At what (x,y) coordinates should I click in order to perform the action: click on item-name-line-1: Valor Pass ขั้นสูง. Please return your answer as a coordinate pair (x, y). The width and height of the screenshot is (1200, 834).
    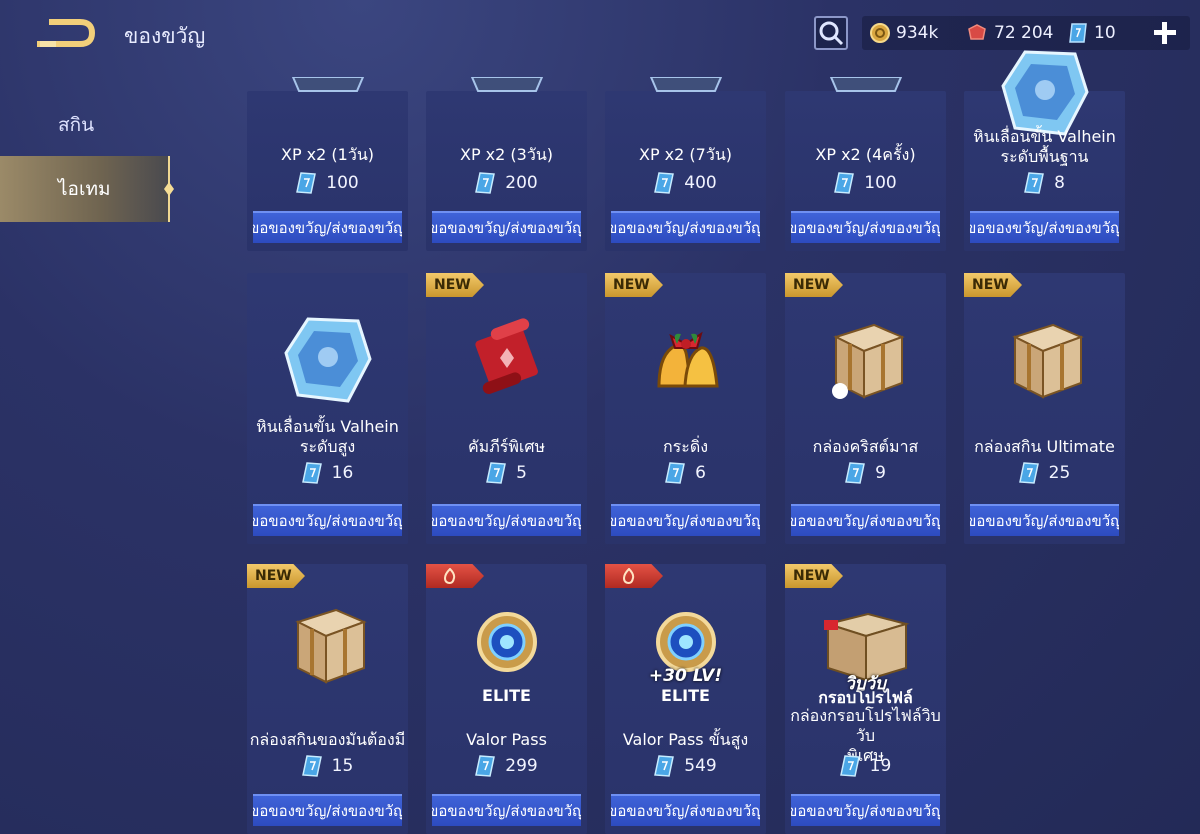
    Looking at the image, I should click on (685, 739).